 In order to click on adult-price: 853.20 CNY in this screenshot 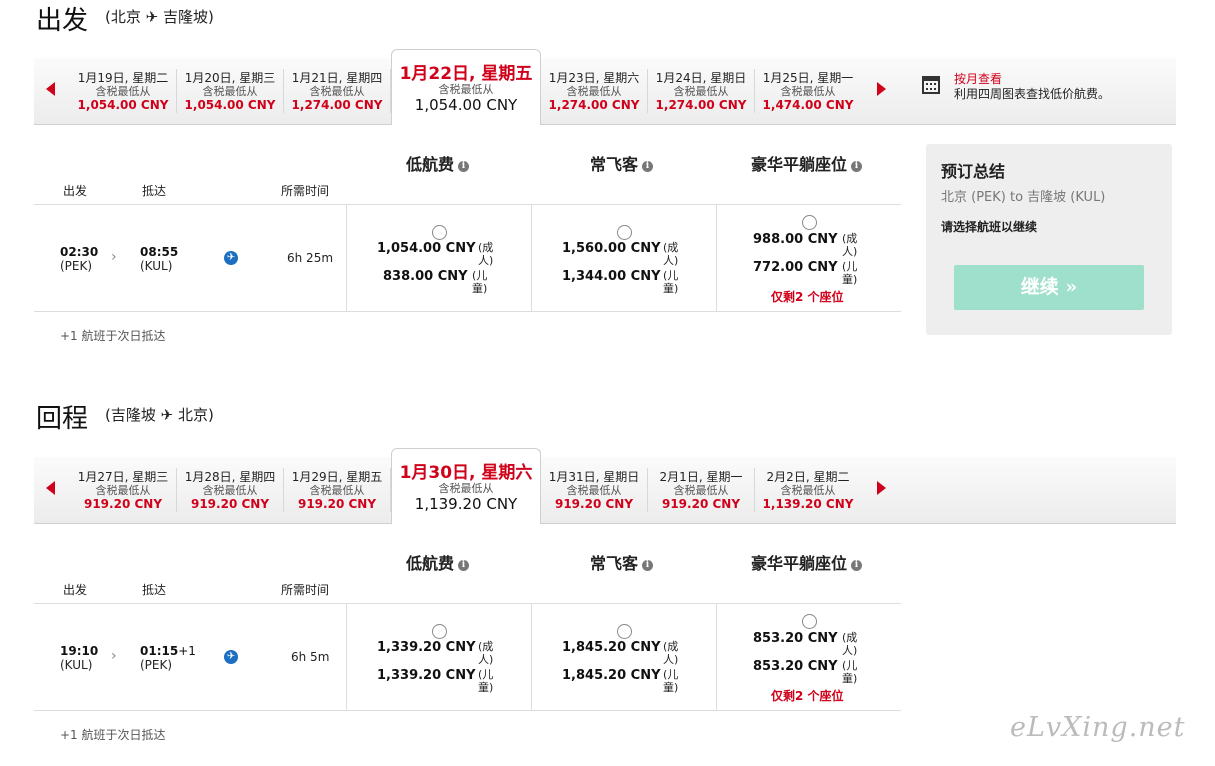, I will do `click(795, 638)`.